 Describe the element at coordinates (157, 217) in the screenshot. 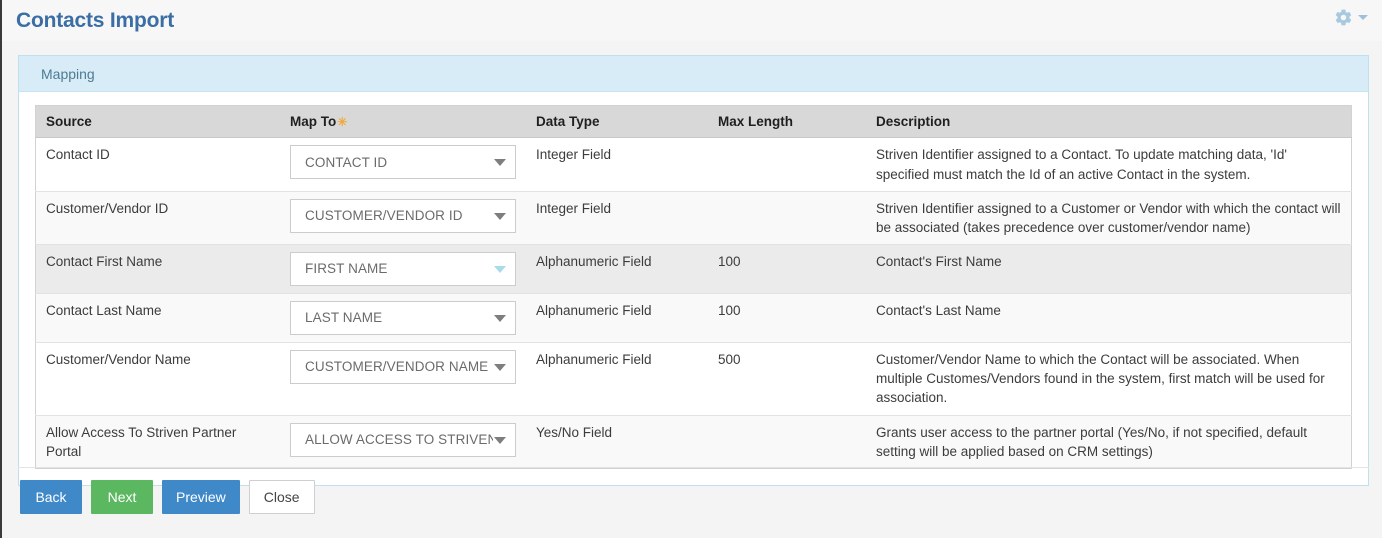

I see `cell-source: Customer/Vendor ID` at that location.